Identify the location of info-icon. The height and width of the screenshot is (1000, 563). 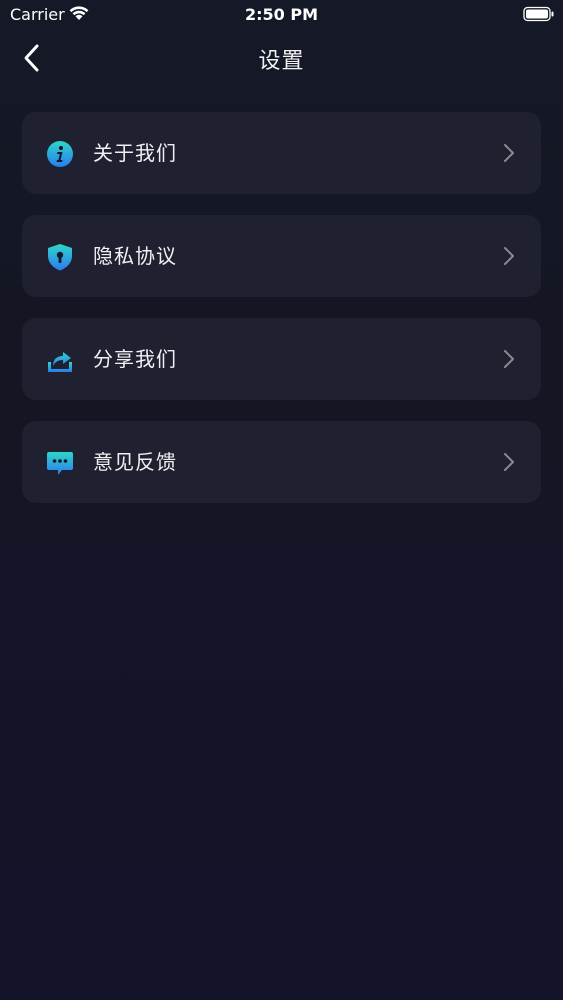
(60, 154).